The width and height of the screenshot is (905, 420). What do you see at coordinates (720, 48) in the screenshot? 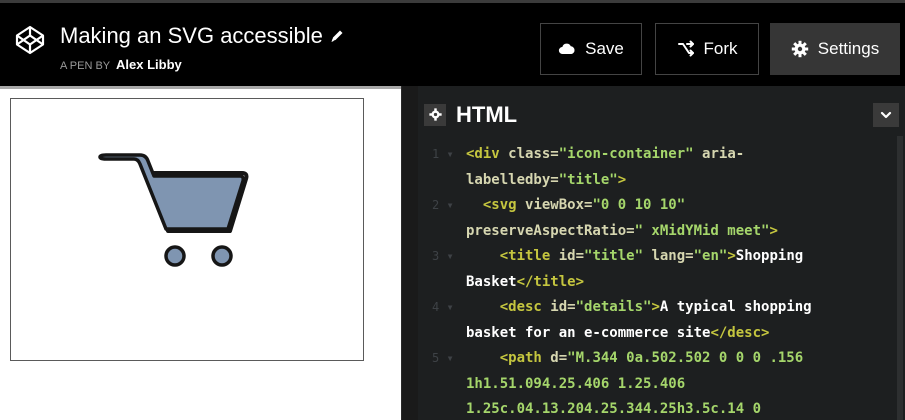
I see `fork-label: Fork` at bounding box center [720, 48].